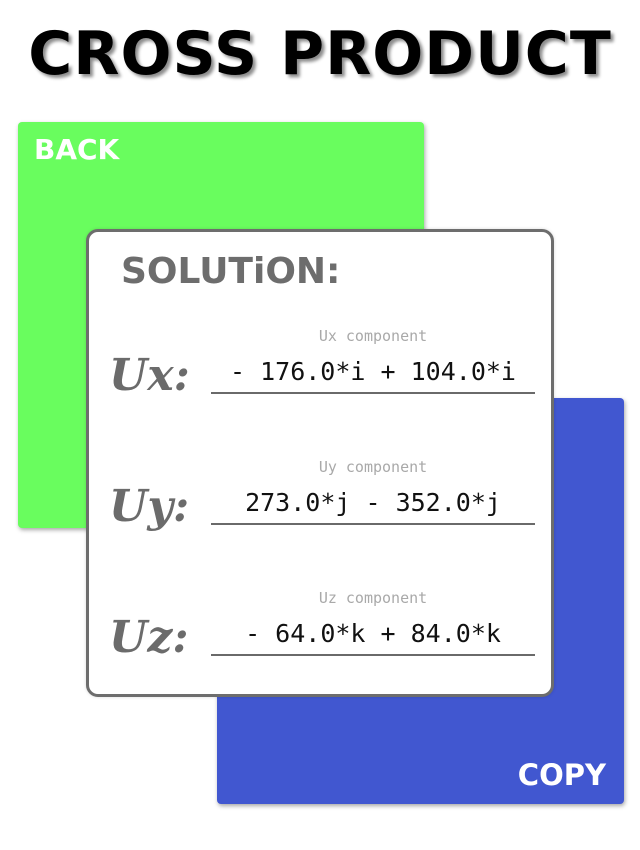 This screenshot has height=850, width=640. Describe the element at coordinates (373, 636) in the screenshot. I see `uz-field: - 64.0*k + 84.0*k` at that location.